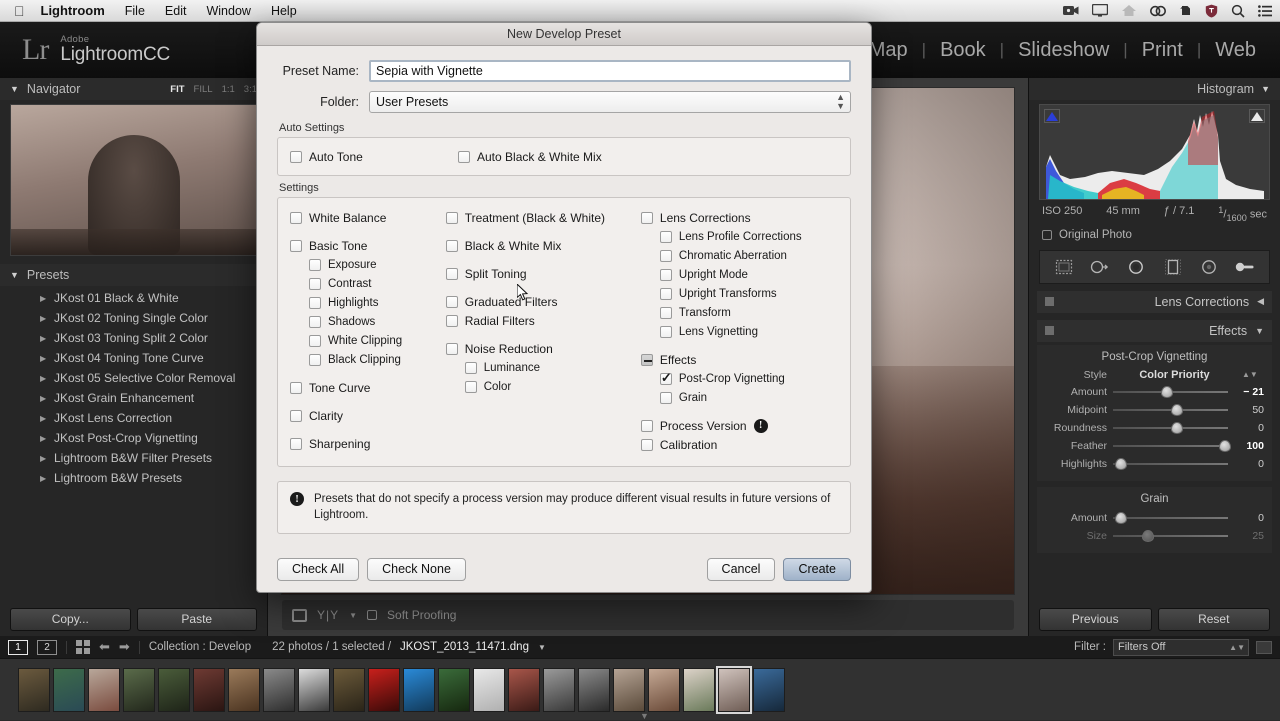  I want to click on checkbox-calibration: Calibration, so click(739, 444).